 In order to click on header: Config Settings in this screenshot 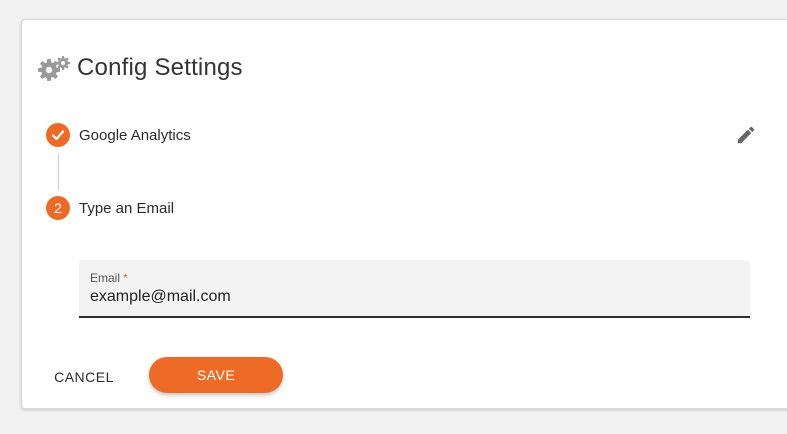, I will do `click(140, 68)`.